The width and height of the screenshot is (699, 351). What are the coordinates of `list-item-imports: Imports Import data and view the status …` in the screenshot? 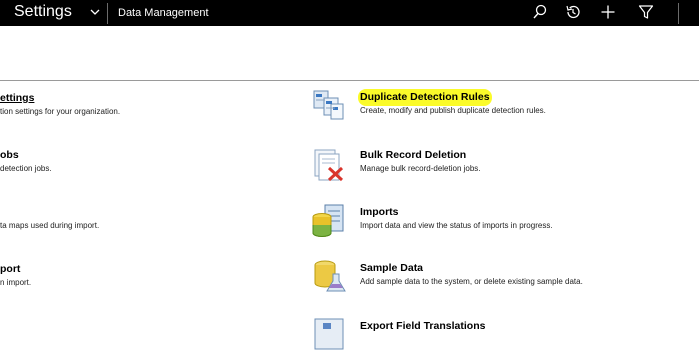 It's located at (525, 220).